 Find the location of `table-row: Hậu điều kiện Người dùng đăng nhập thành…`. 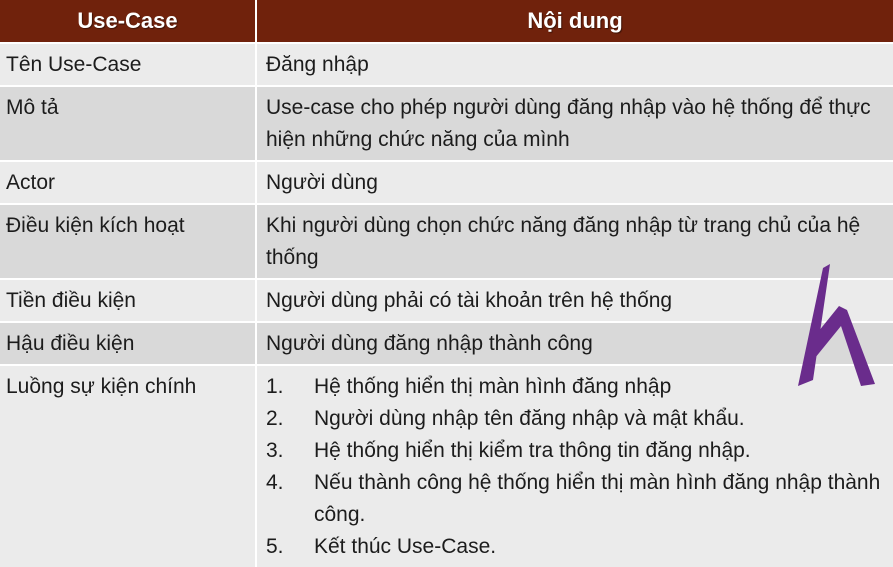

table-row: Hậu điều kiện Người dùng đăng nhập thành… is located at coordinates (446, 343).